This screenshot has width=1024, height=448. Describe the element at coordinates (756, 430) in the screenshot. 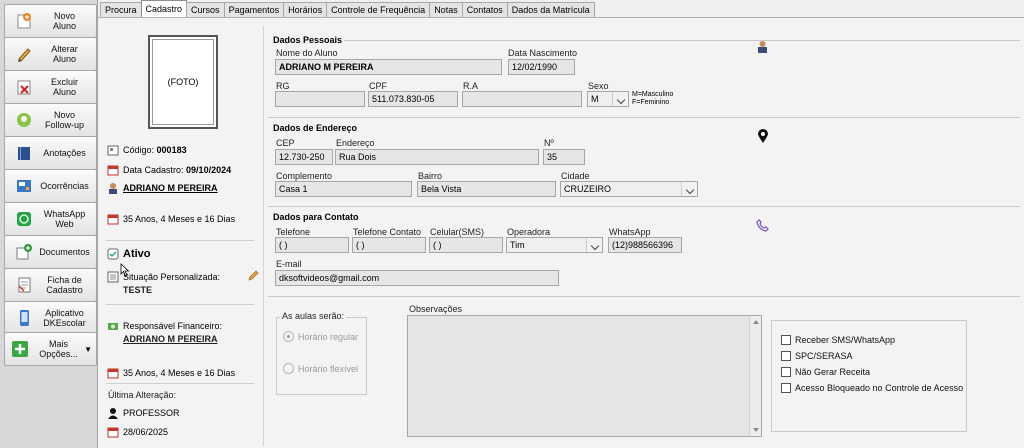

I see `scroll-down-icon` at that location.